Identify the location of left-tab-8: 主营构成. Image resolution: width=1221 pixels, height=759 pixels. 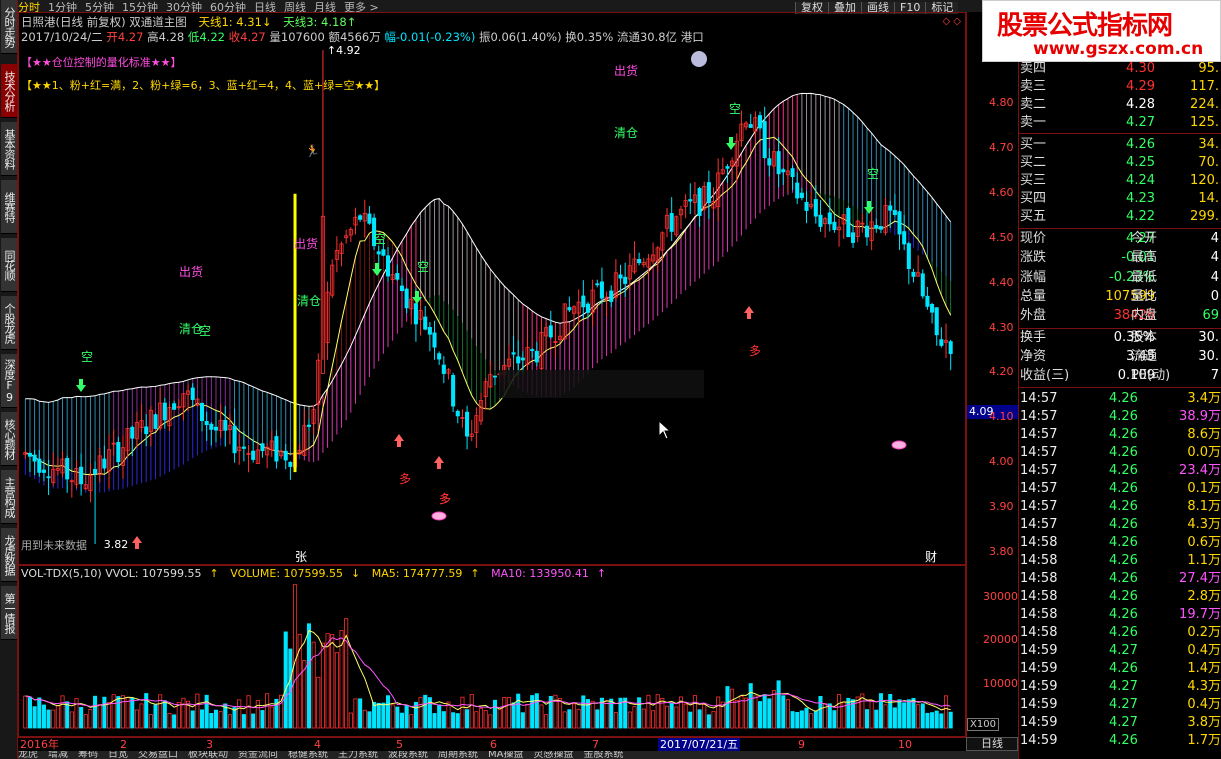
(9, 497).